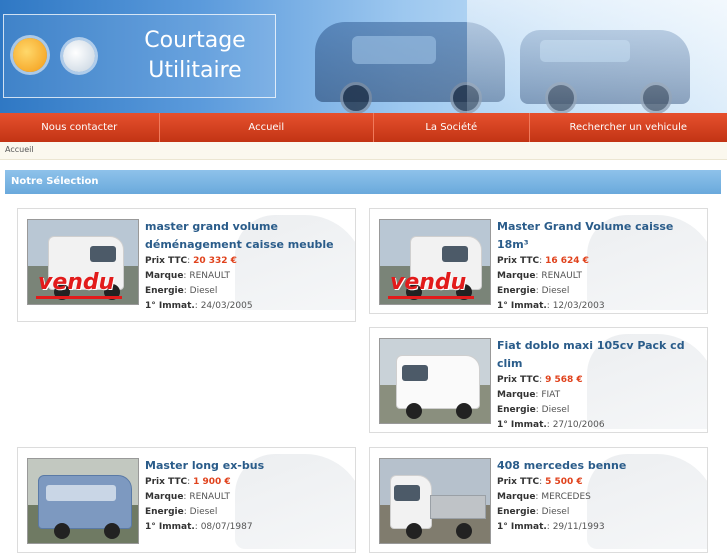 The width and height of the screenshot is (727, 553). Describe the element at coordinates (215, 261) in the screenshot. I see `price-value: 20 332 €` at that location.